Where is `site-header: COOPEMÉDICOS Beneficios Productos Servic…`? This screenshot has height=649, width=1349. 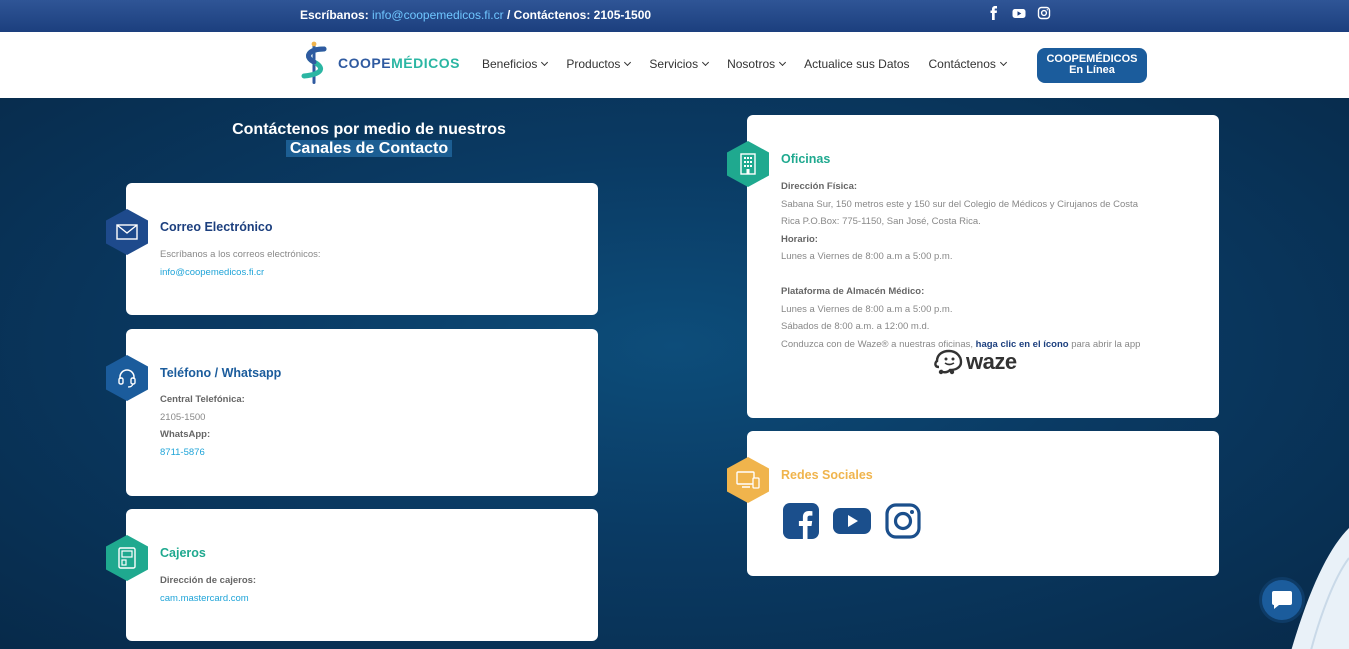
site-header: COOPEMÉDICOS Beneficios Productos Servic… is located at coordinates (674, 65).